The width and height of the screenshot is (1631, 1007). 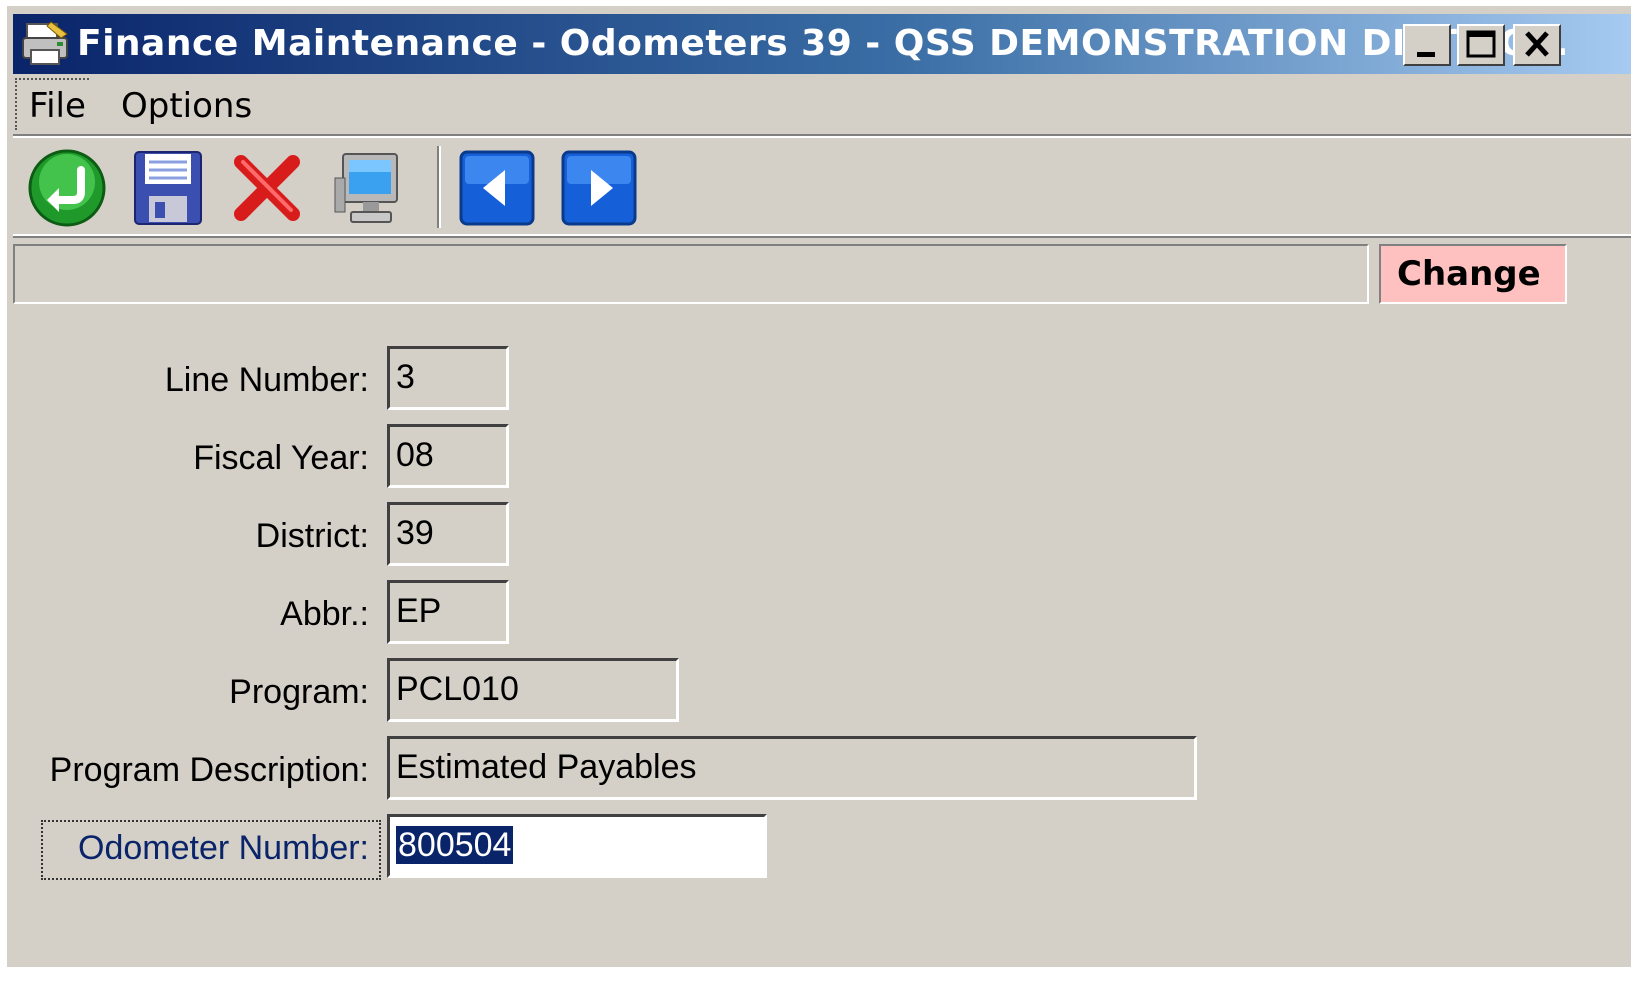 I want to click on maximize-button, so click(x=1481, y=45).